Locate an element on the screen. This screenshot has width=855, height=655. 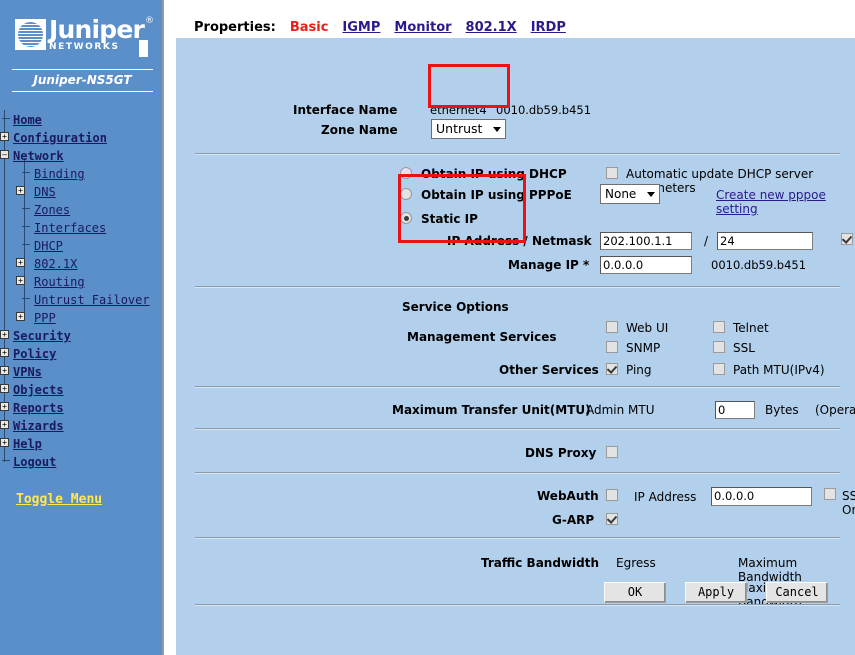
sidebar-item-reports: + Reports is located at coordinates (81, 407).